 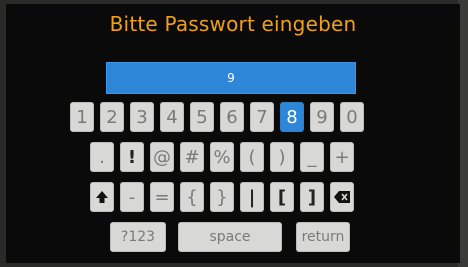 I want to click on shift-key, so click(x=102, y=197).